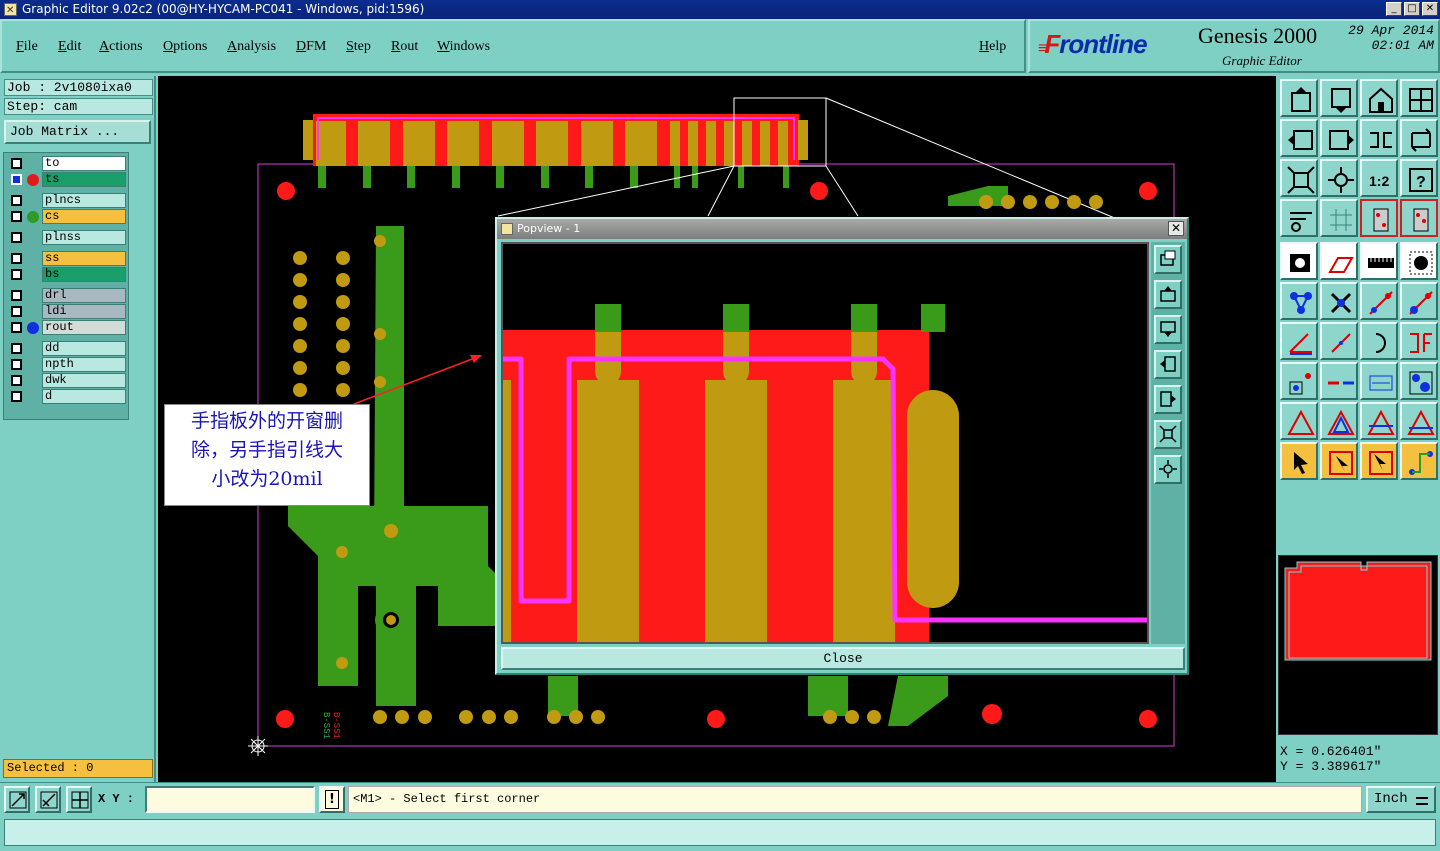  Describe the element at coordinates (1339, 98) in the screenshot. I see `home-down-button` at that location.